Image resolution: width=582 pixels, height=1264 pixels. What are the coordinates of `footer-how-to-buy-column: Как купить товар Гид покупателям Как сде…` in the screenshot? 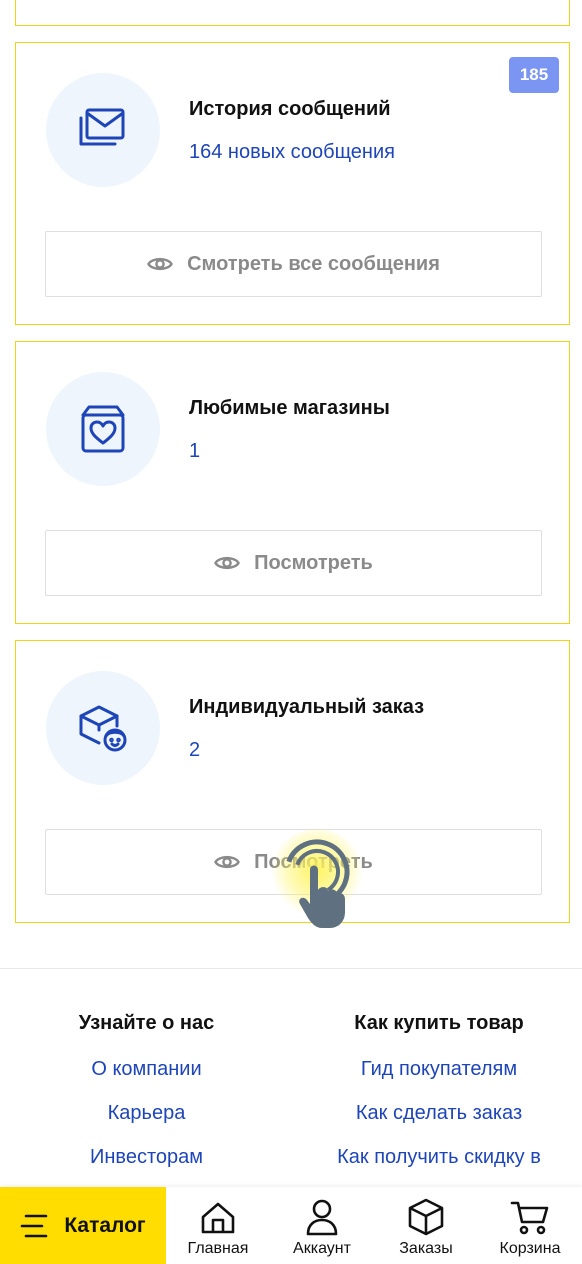 It's located at (439, 1095).